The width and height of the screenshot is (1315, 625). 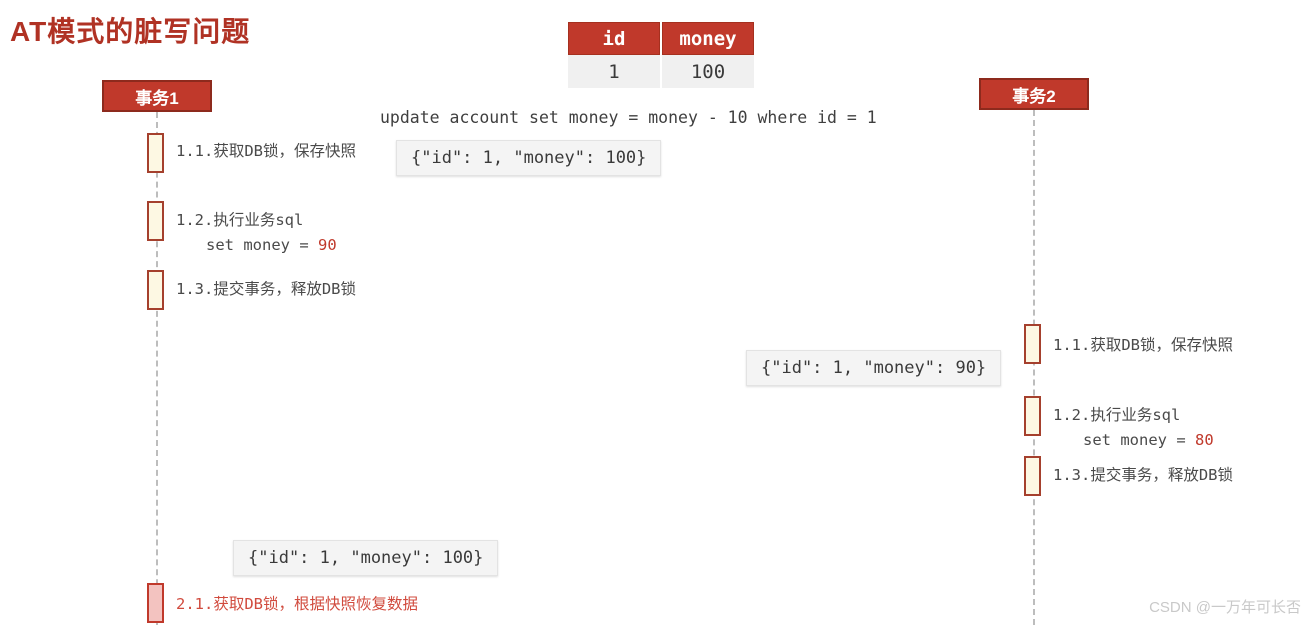 What do you see at coordinates (366, 558) in the screenshot?
I see `snapshot-t1-restore: {"id": 1, "money": 100}` at bounding box center [366, 558].